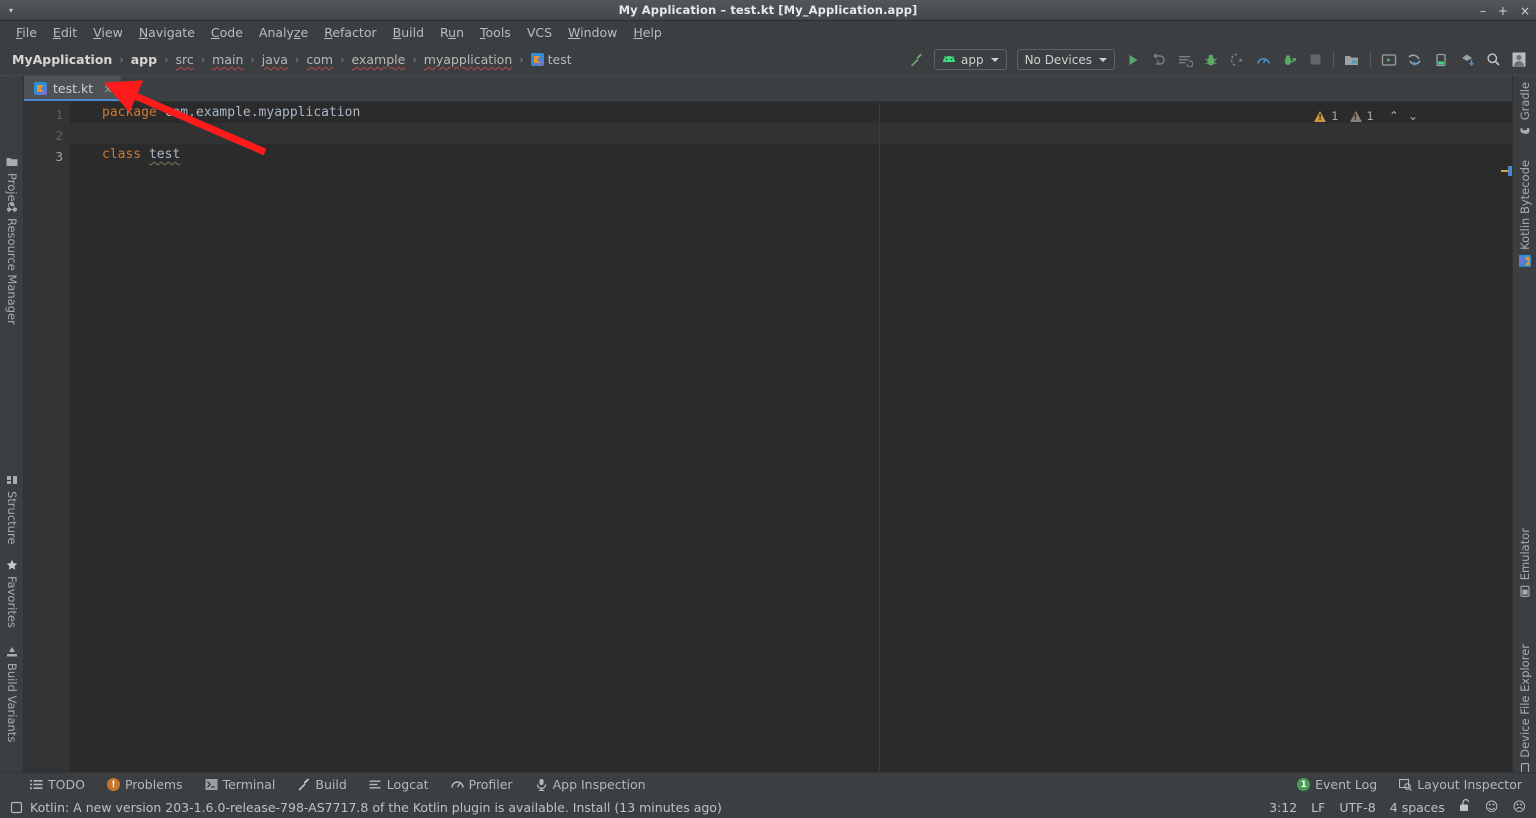  Describe the element at coordinates (65, 32) in the screenshot. I see `menu-item-edit: Edit` at that location.